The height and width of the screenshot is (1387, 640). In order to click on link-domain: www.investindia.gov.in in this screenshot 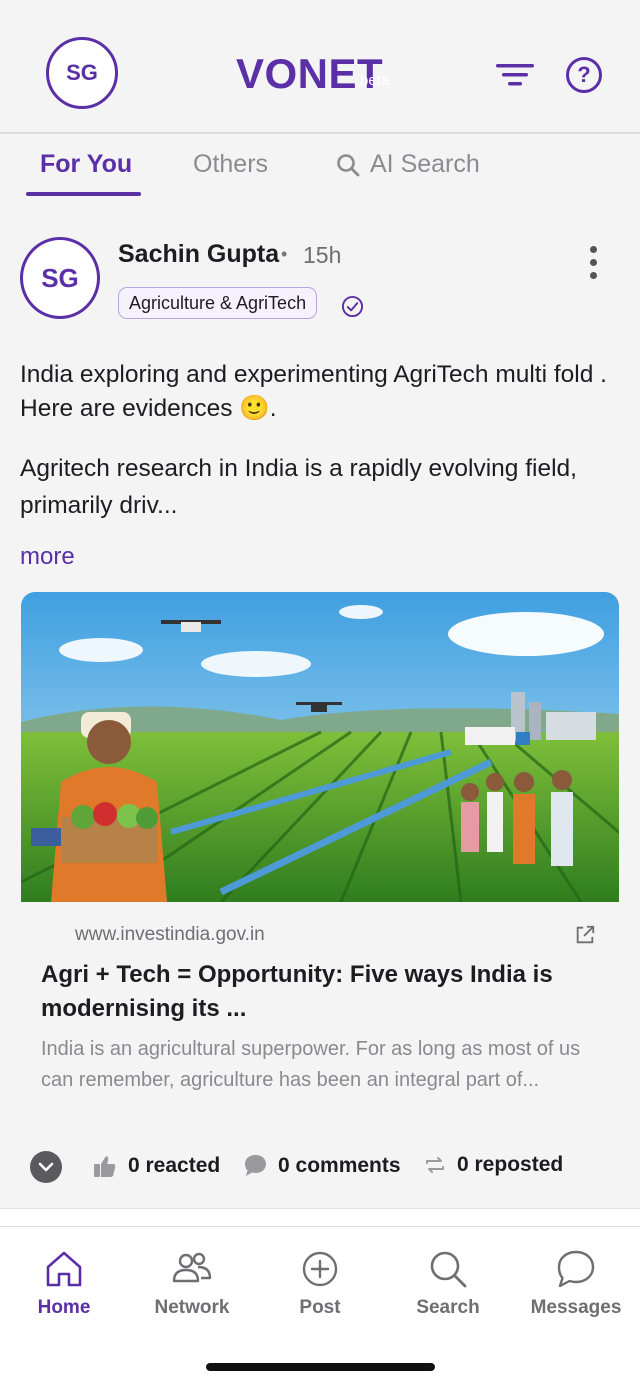, I will do `click(170, 934)`.